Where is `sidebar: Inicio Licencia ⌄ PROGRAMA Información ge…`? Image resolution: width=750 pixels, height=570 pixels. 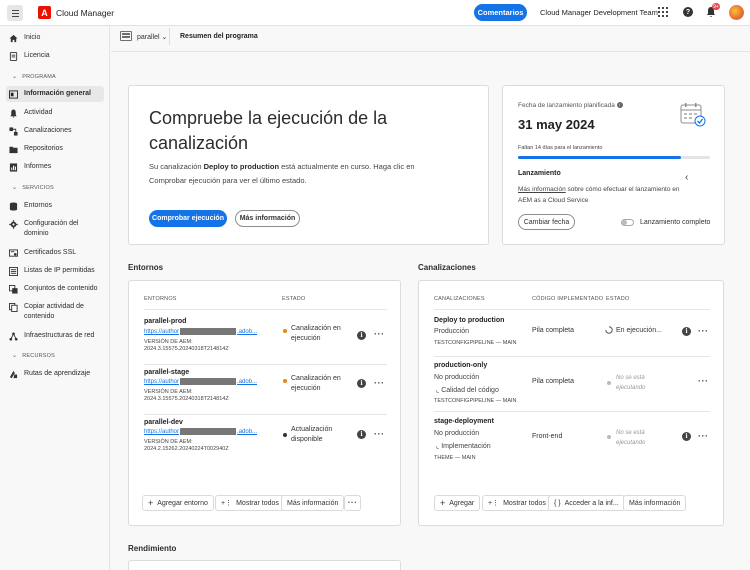
sidebar: Inicio Licencia ⌄ PROGRAMA Información ge… is located at coordinates (55, 298).